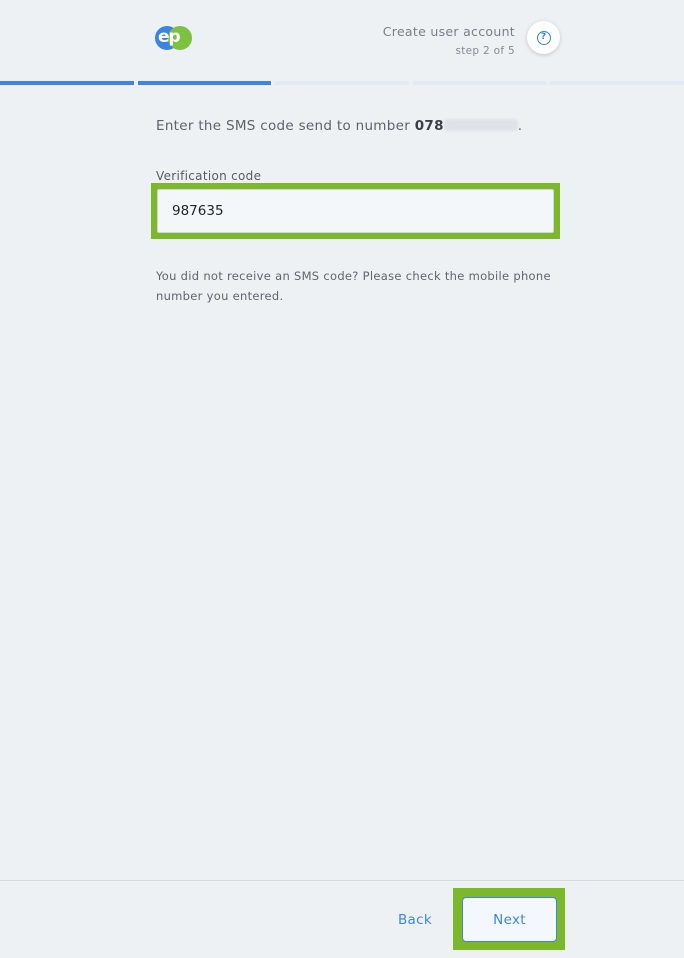  What do you see at coordinates (485, 51) in the screenshot?
I see `step-indicator: step 2 of 5` at bounding box center [485, 51].